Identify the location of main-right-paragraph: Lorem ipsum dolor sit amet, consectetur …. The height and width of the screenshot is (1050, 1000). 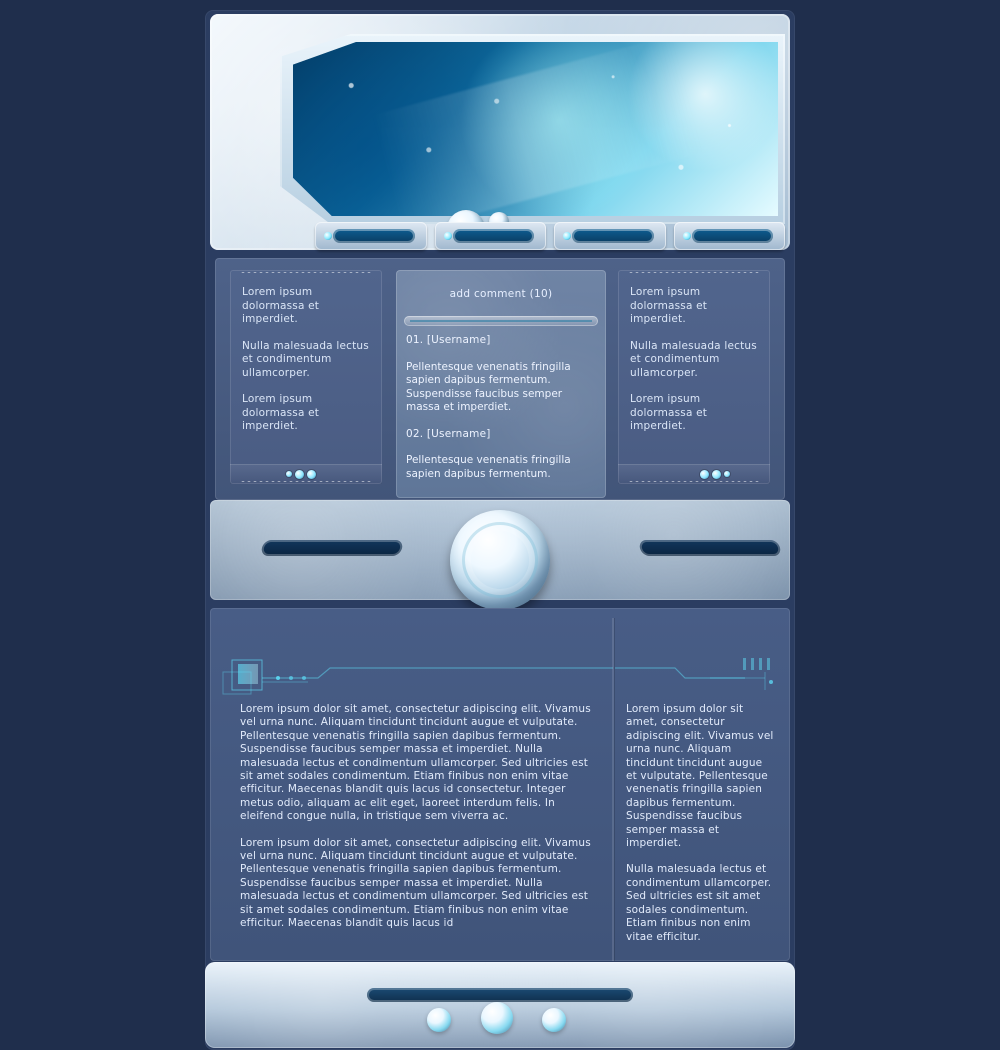
(700, 776).